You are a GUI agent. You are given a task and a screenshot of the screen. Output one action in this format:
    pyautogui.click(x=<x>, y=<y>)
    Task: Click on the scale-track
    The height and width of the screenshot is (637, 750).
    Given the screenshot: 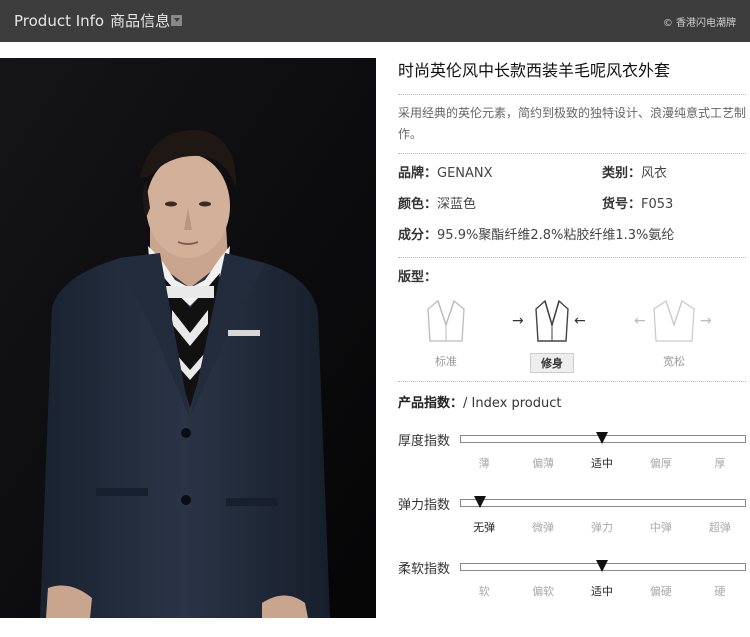 What is the action you would take?
    pyautogui.click(x=603, y=503)
    